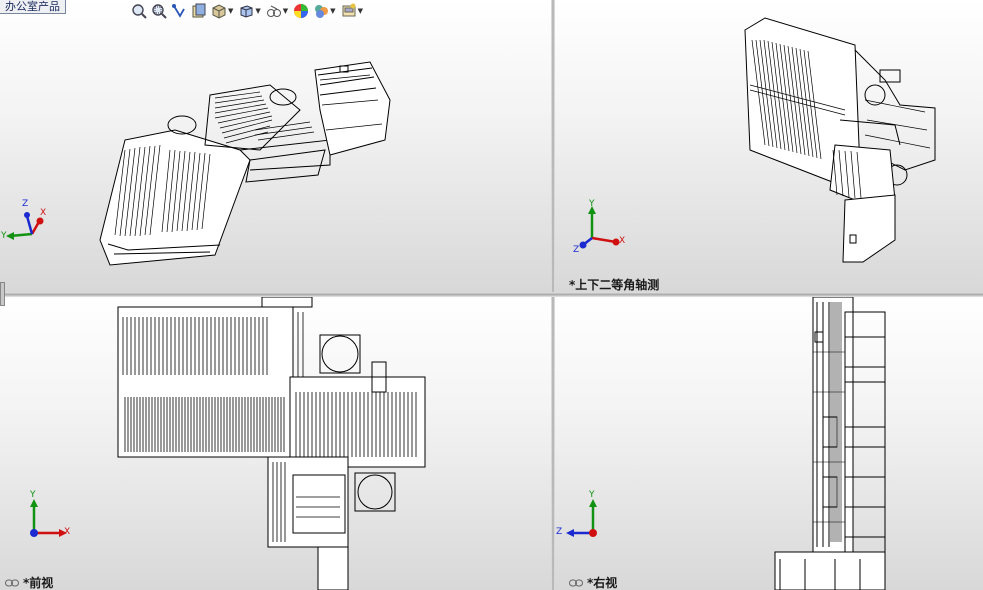 This screenshot has height=590, width=983. Describe the element at coordinates (29, 225) in the screenshot. I see `z-axis-arrow` at that location.